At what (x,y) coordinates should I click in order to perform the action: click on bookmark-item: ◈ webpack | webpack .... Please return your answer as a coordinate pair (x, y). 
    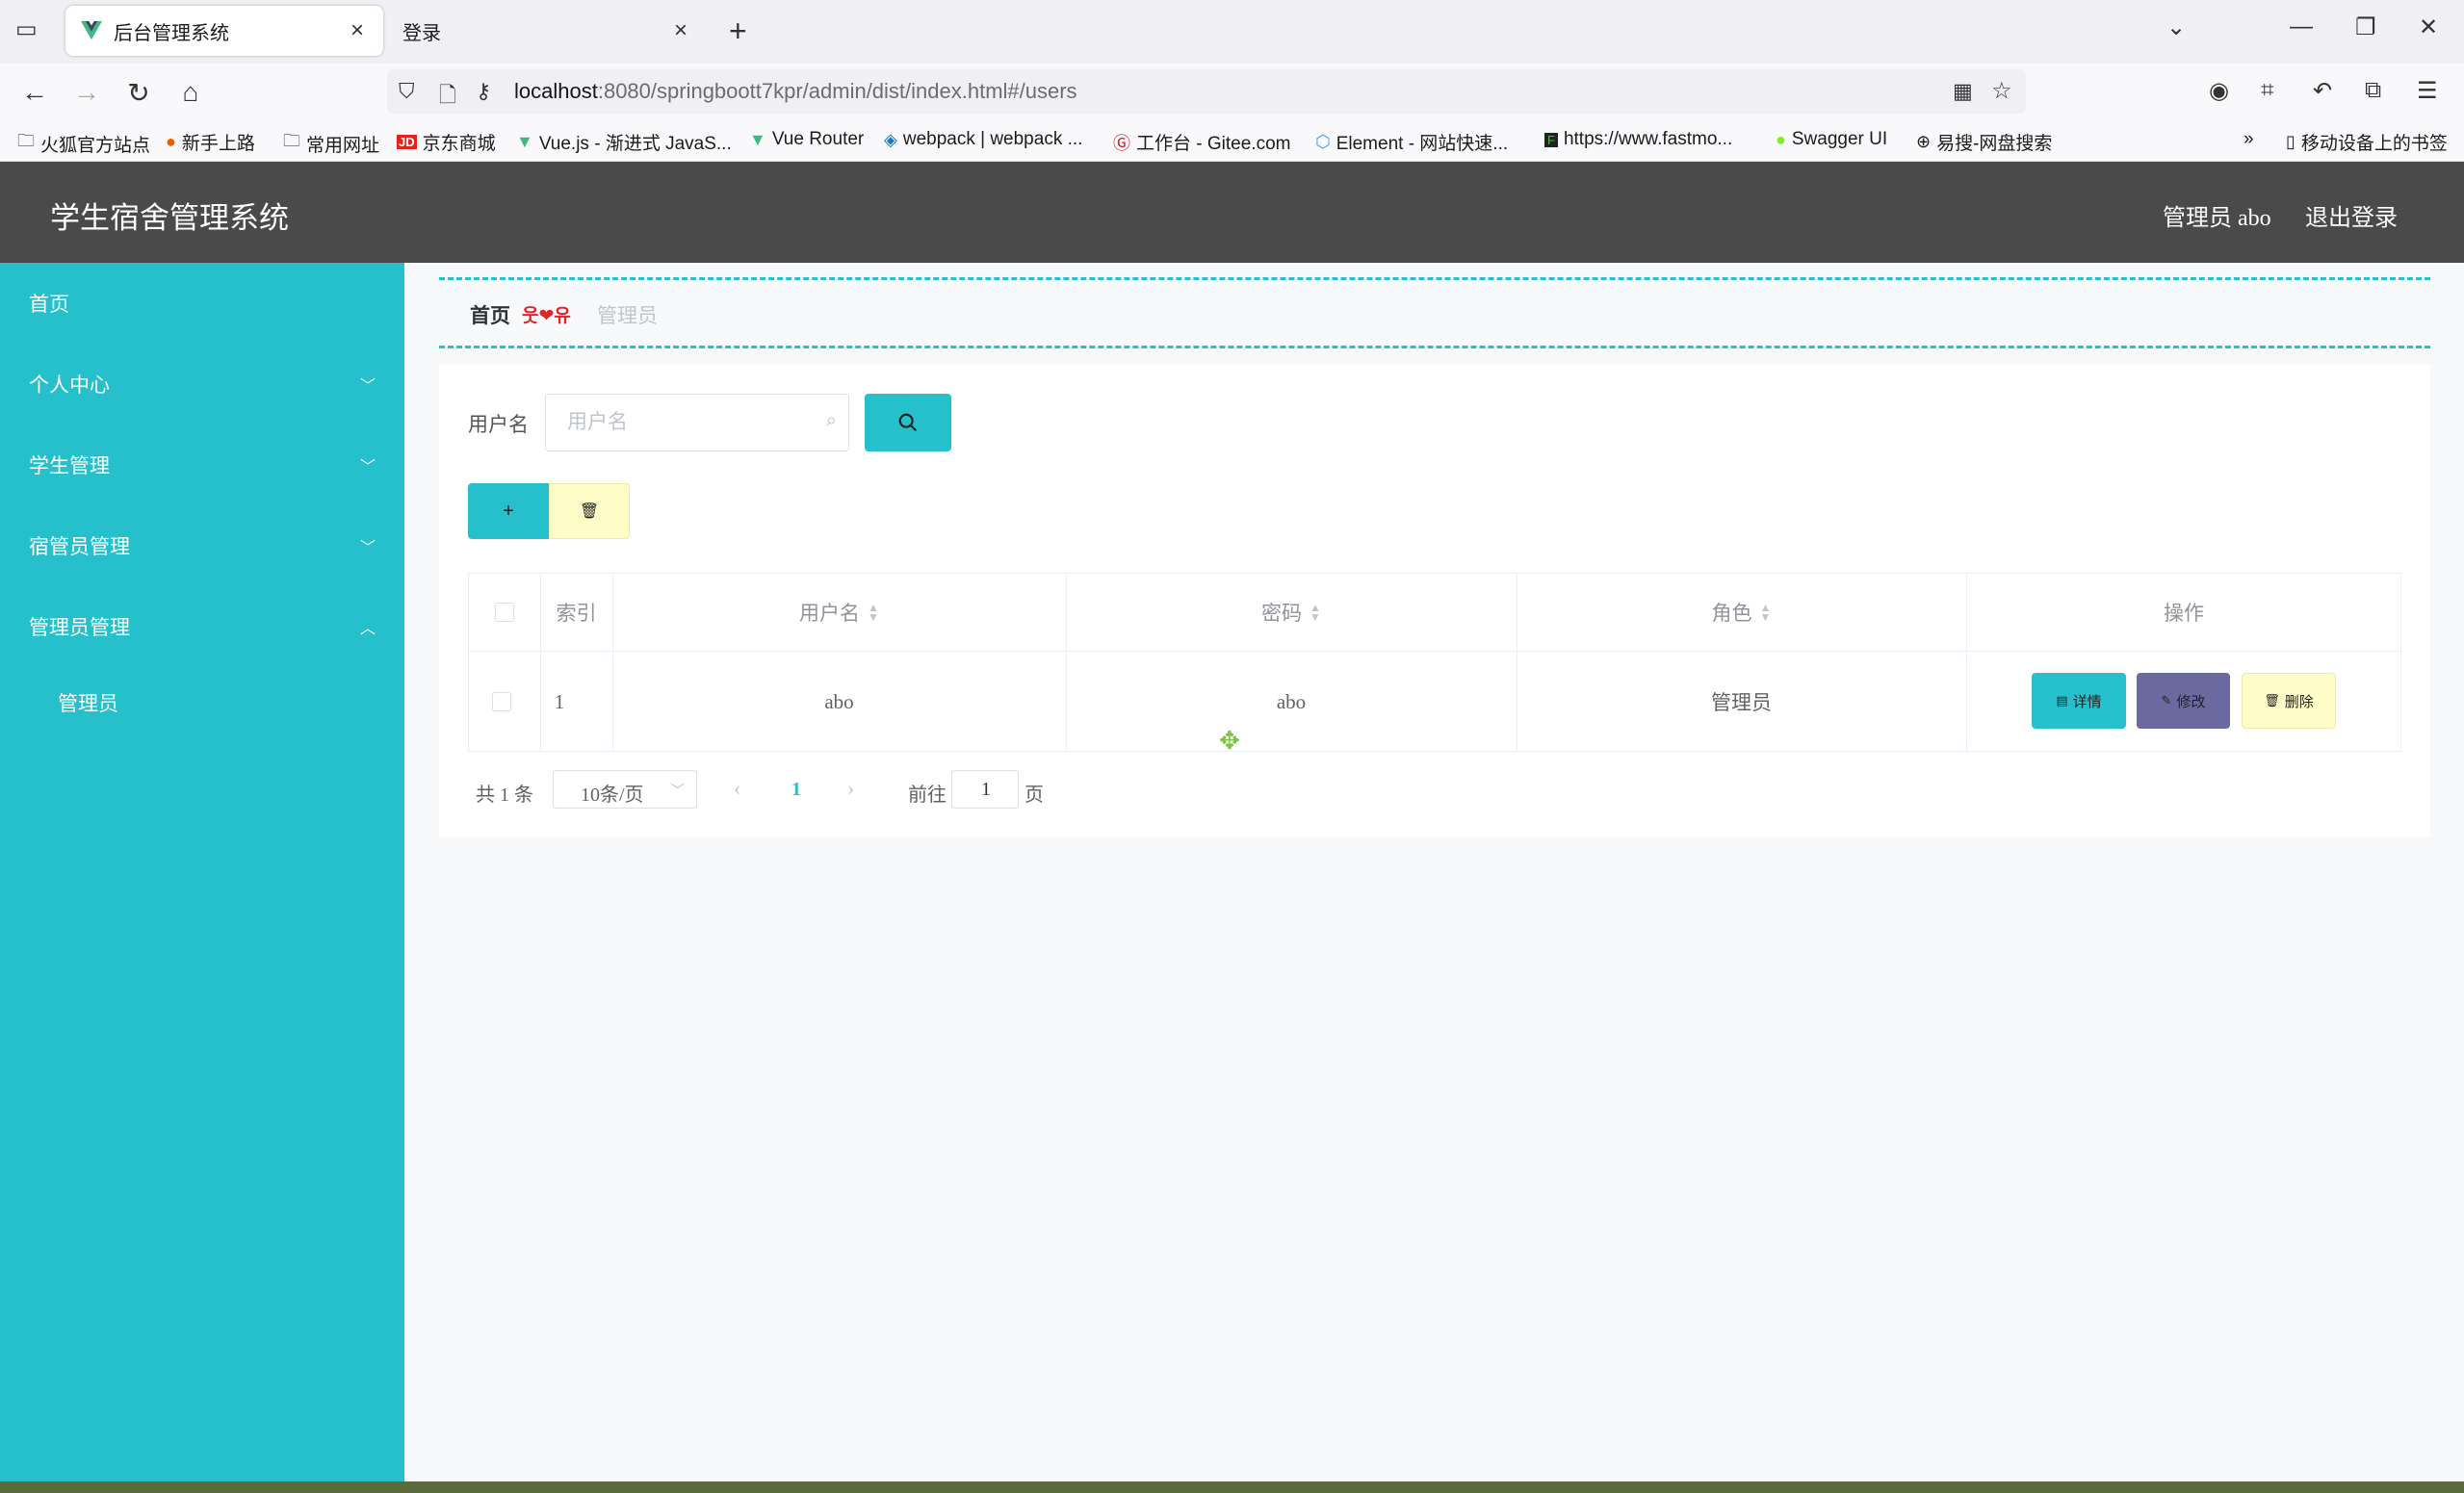
    Looking at the image, I should click on (983, 139).